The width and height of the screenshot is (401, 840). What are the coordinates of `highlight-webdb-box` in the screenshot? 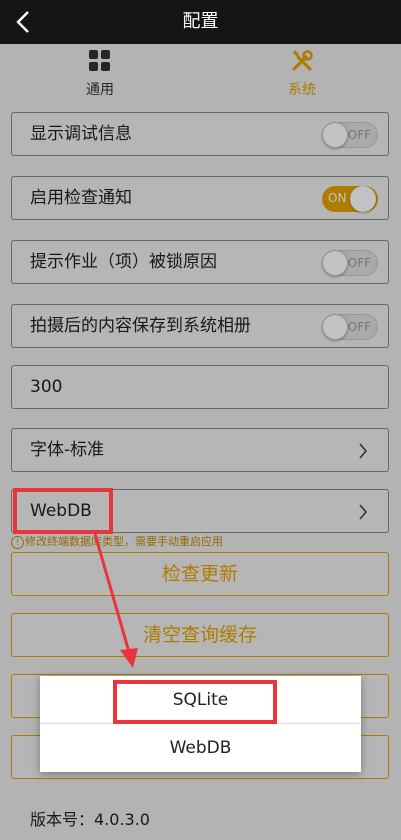 It's located at (63, 511).